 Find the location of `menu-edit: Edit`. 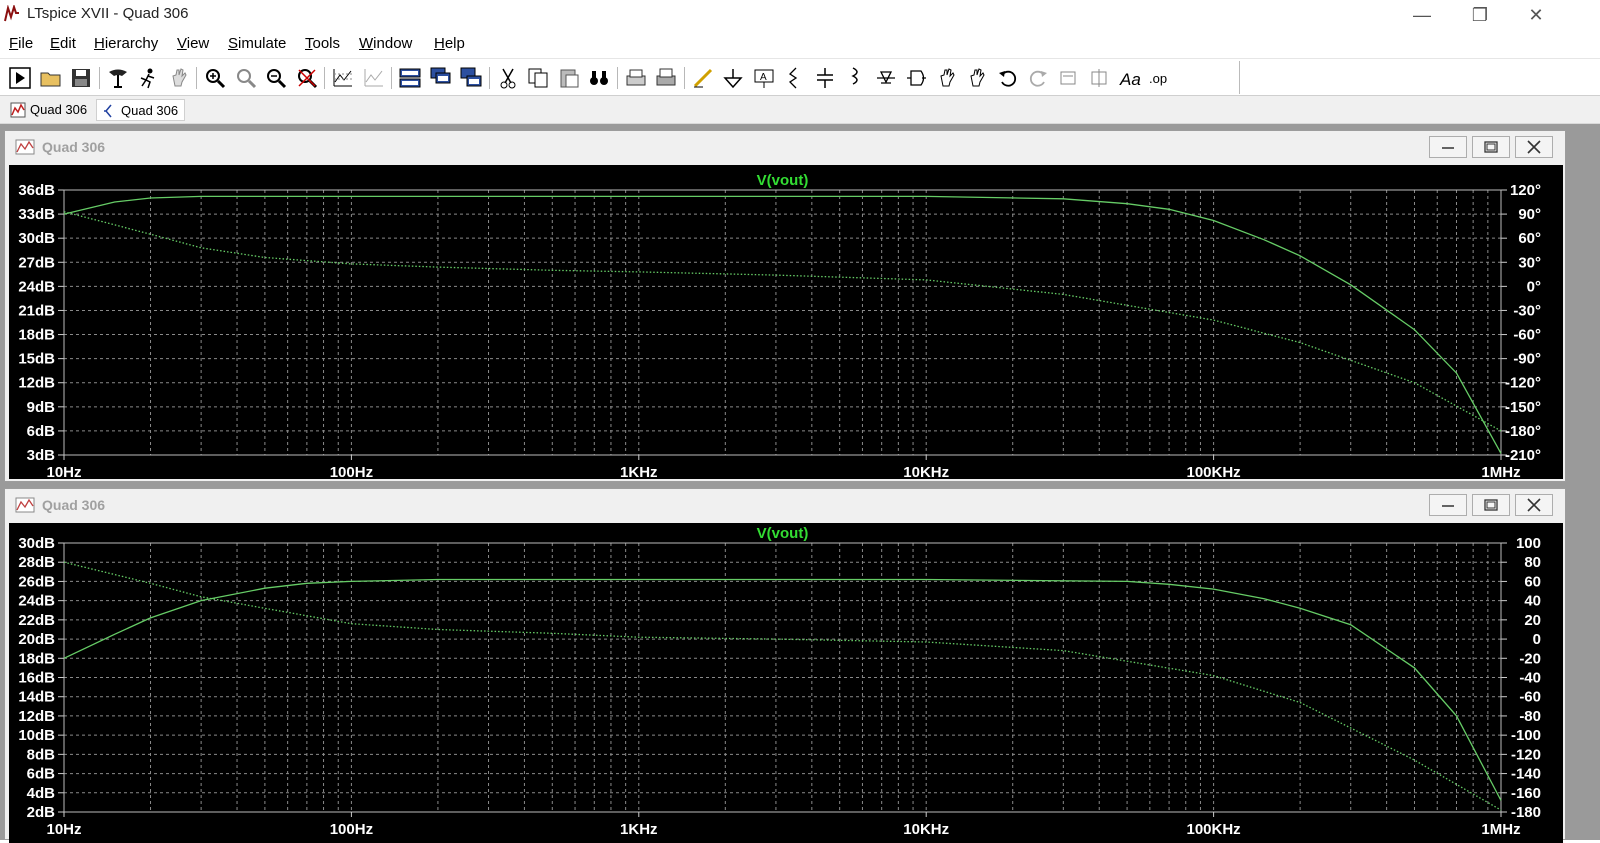

menu-edit: Edit is located at coordinates (63, 43).